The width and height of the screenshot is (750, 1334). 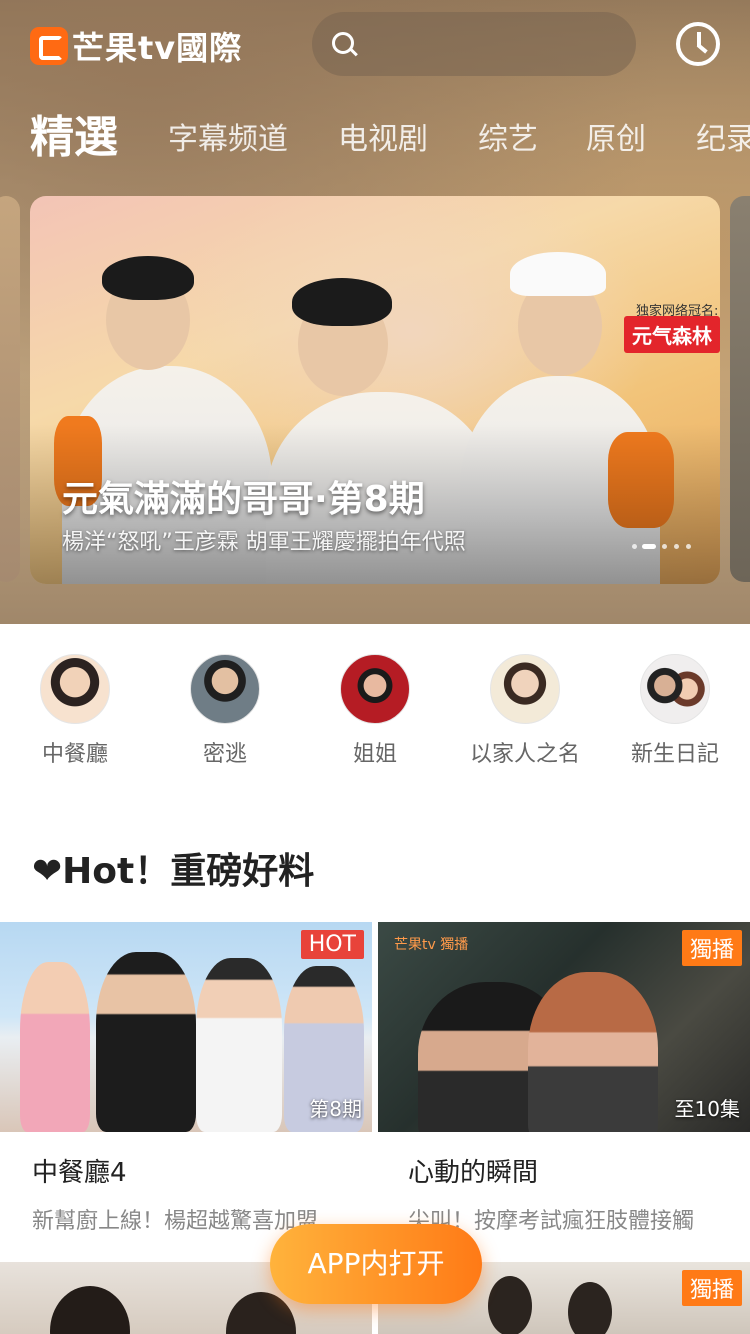 I want to click on banner-cap, so click(x=558, y=274).